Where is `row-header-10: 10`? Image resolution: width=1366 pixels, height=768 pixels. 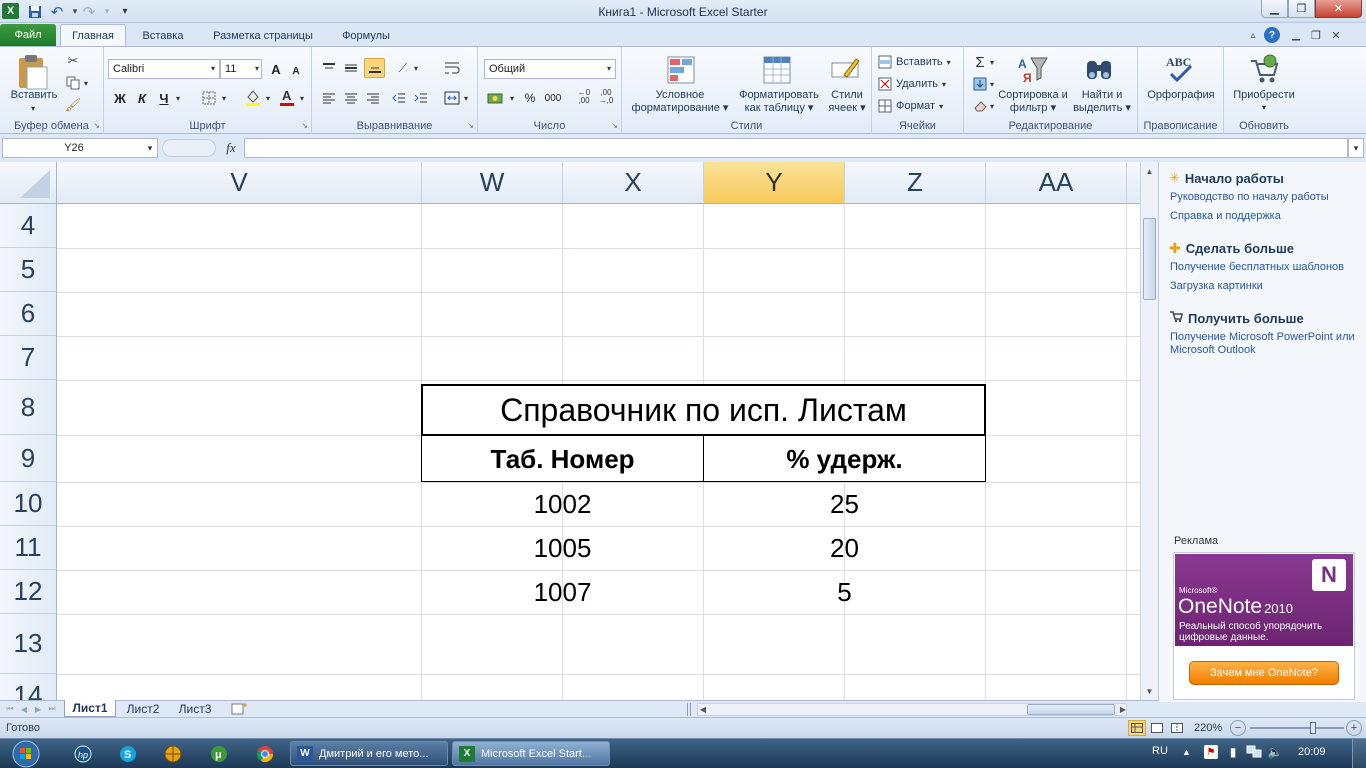 row-header-10: 10 is located at coordinates (28, 504).